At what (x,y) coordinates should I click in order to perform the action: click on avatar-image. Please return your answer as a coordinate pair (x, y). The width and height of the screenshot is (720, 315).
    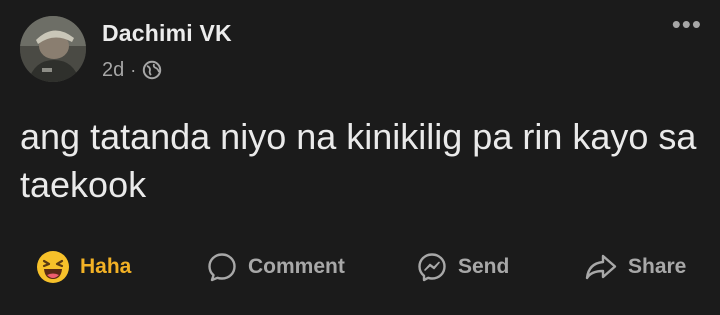
    Looking at the image, I should click on (53, 49).